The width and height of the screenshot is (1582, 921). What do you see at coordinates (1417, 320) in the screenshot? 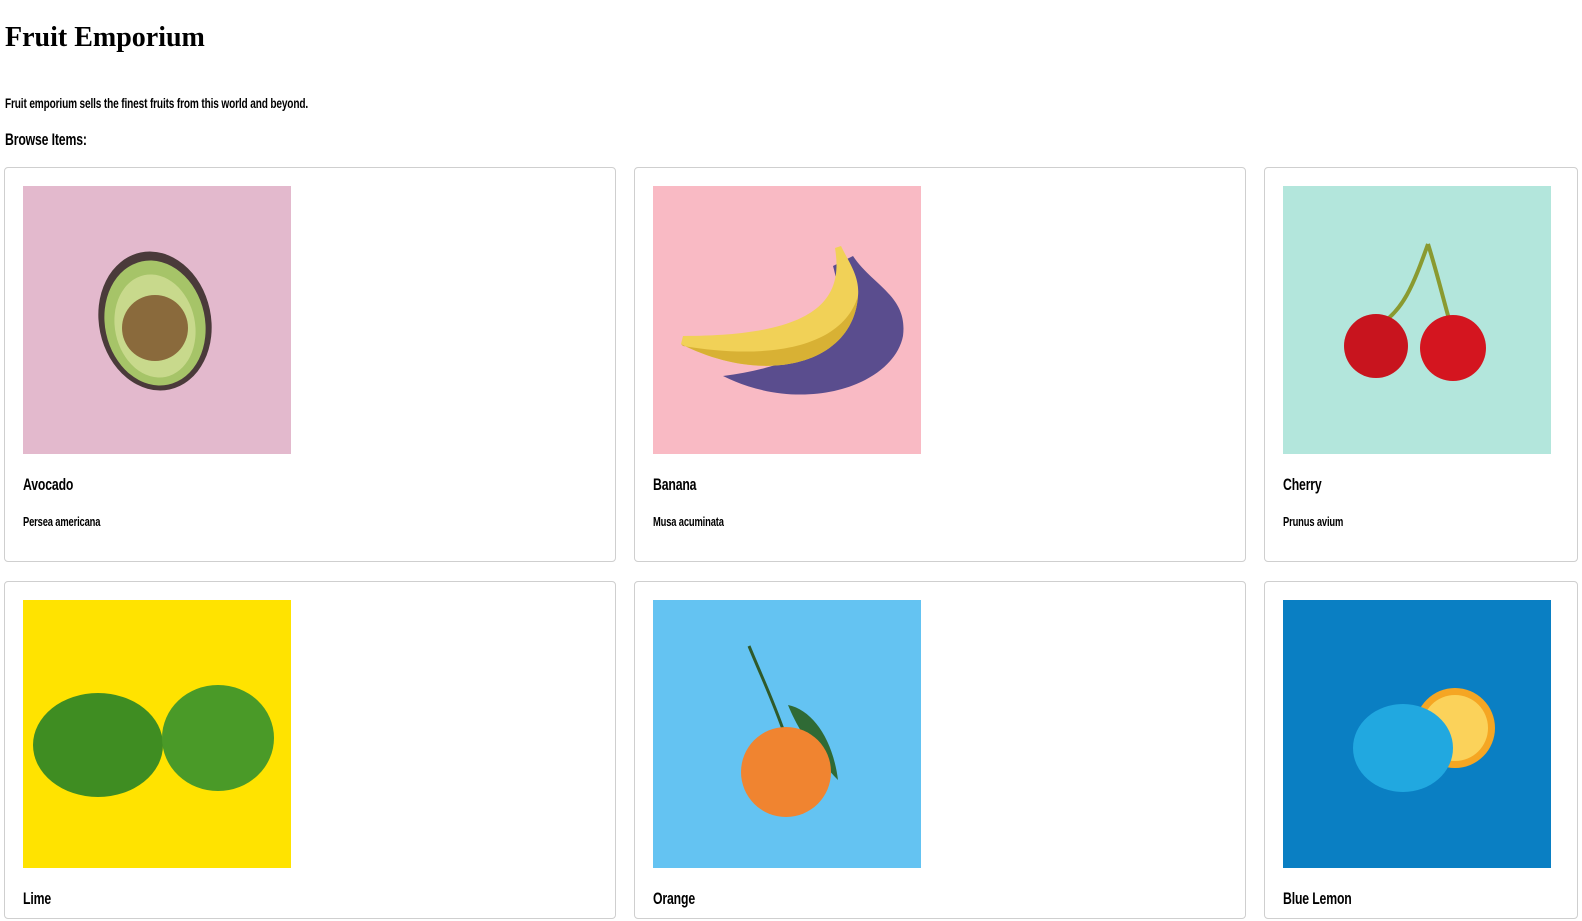
I see `cherry-image` at bounding box center [1417, 320].